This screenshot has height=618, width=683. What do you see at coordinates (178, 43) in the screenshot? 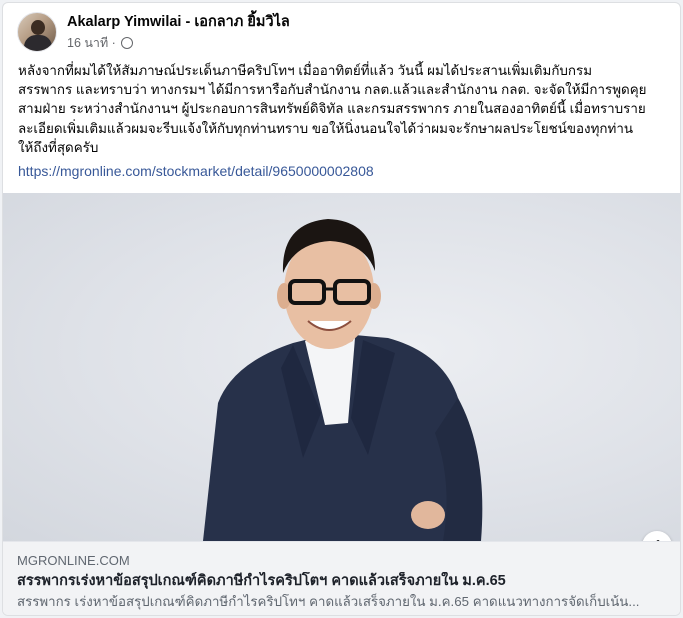
I see `post-timestamp-row: 16 นาที ·` at bounding box center [178, 43].